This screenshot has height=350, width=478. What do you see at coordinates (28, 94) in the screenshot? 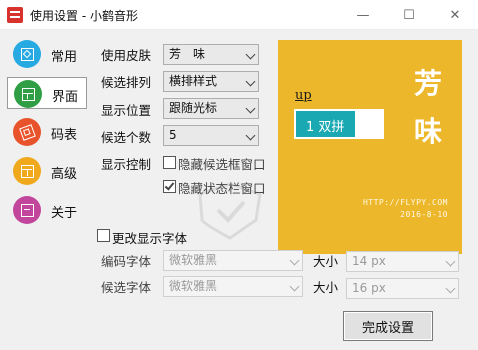
I see `layout-icon` at bounding box center [28, 94].